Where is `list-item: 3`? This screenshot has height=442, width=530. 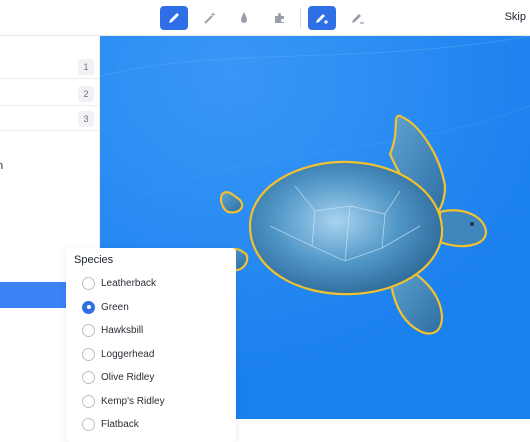 list-item: 3 is located at coordinates (50, 119).